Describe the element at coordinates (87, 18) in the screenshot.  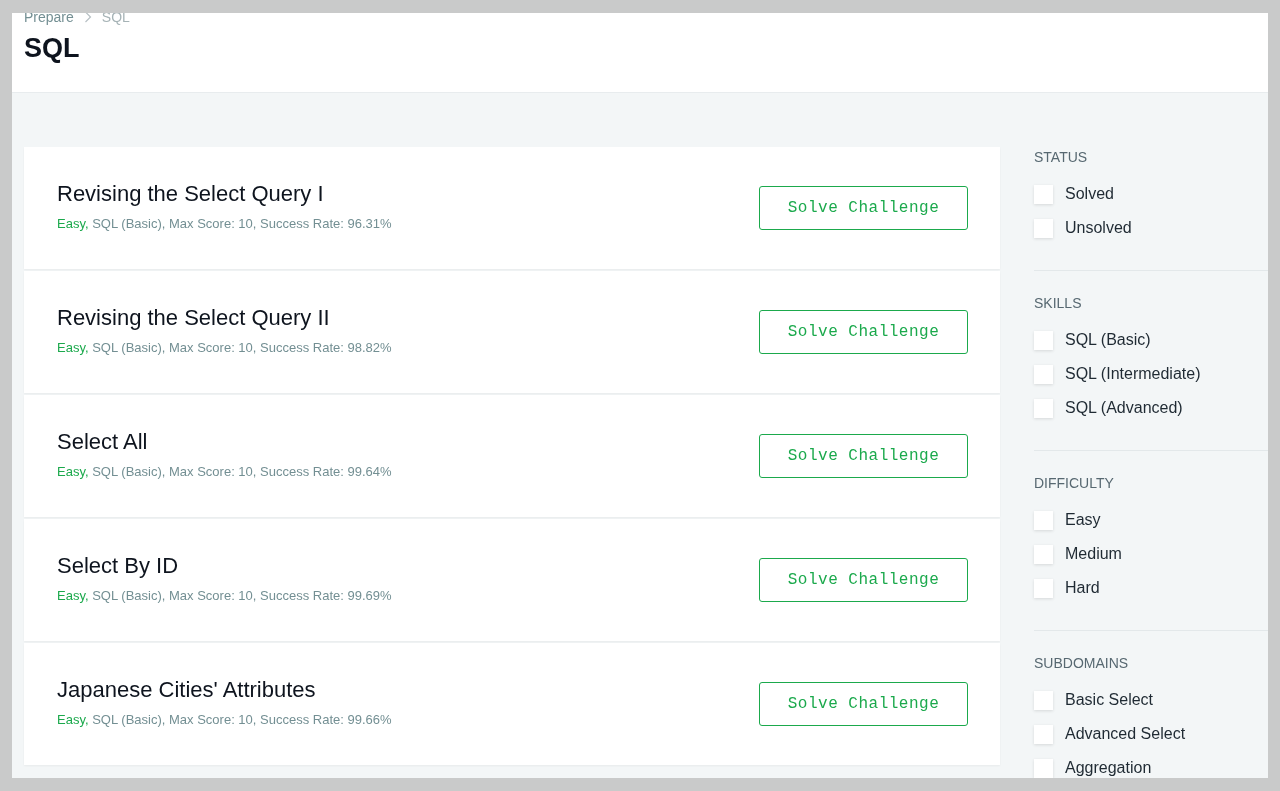
I see `chevron-right-icon` at that location.